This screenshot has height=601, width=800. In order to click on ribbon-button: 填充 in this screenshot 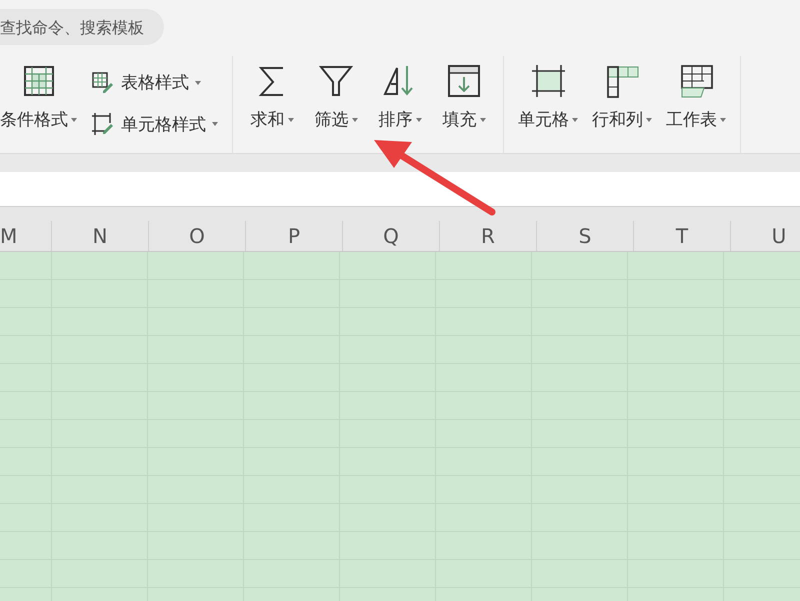, I will do `click(464, 104)`.